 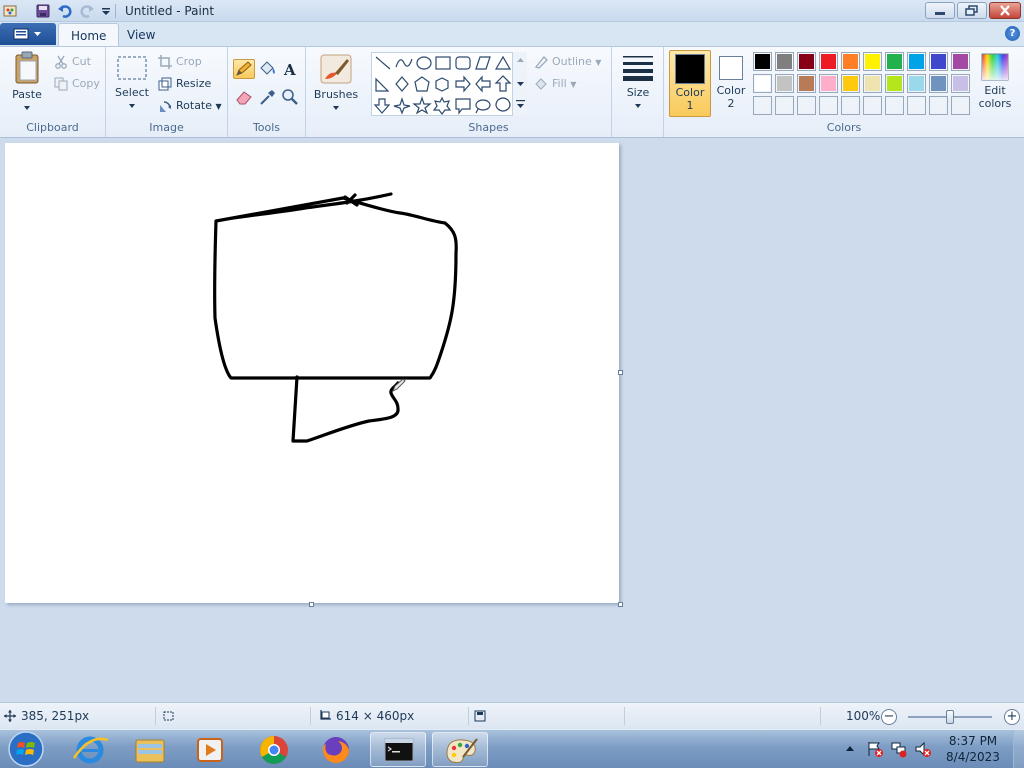 I want to click on copy-button: Copy, so click(x=76, y=84).